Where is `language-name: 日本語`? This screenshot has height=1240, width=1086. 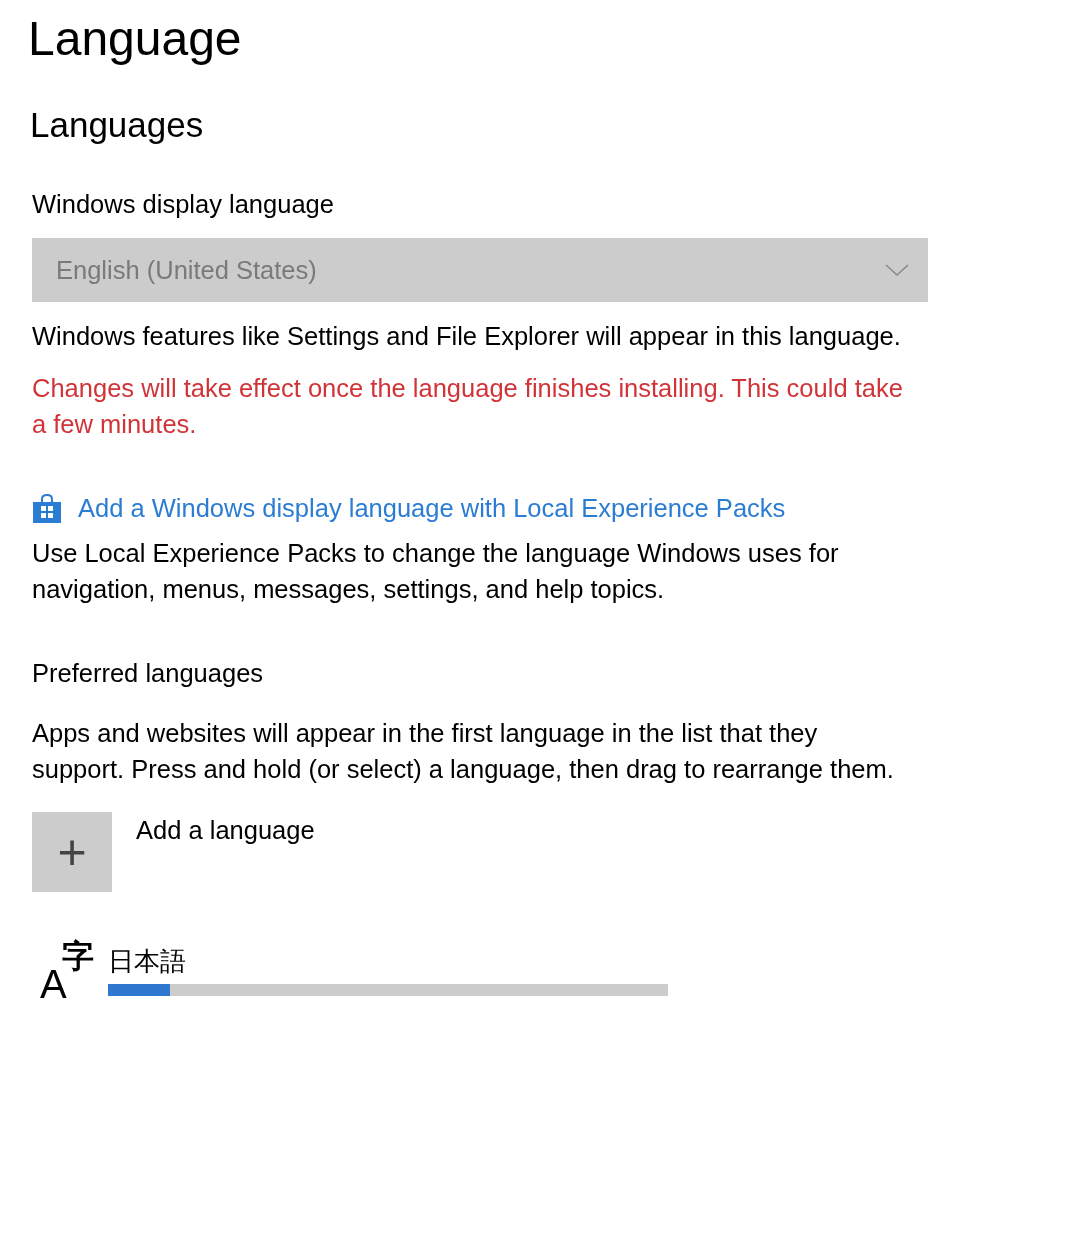 language-name: 日本語 is located at coordinates (147, 962).